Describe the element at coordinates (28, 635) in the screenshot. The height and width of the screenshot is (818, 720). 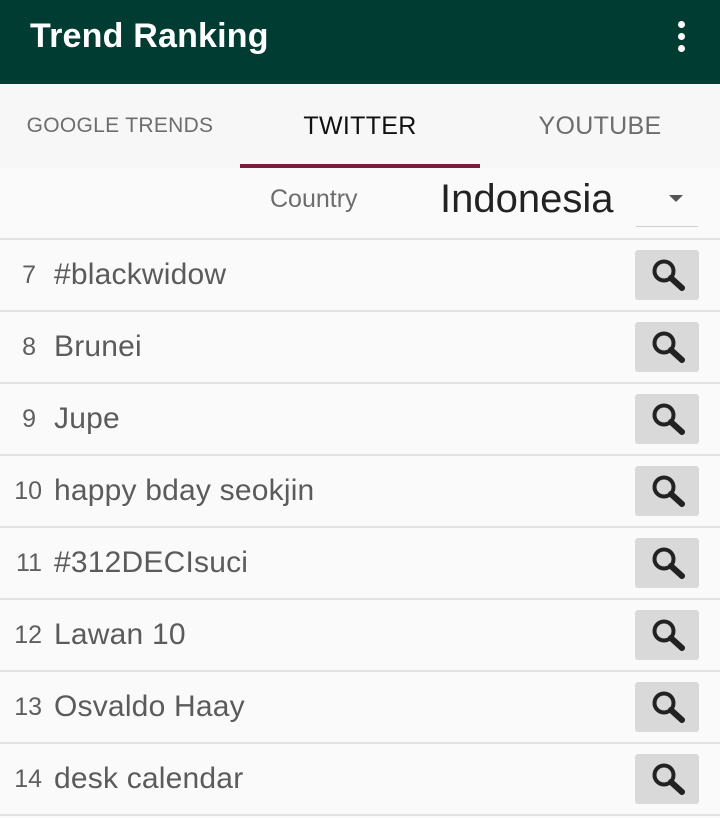
I see `trend-rank: 12` at that location.